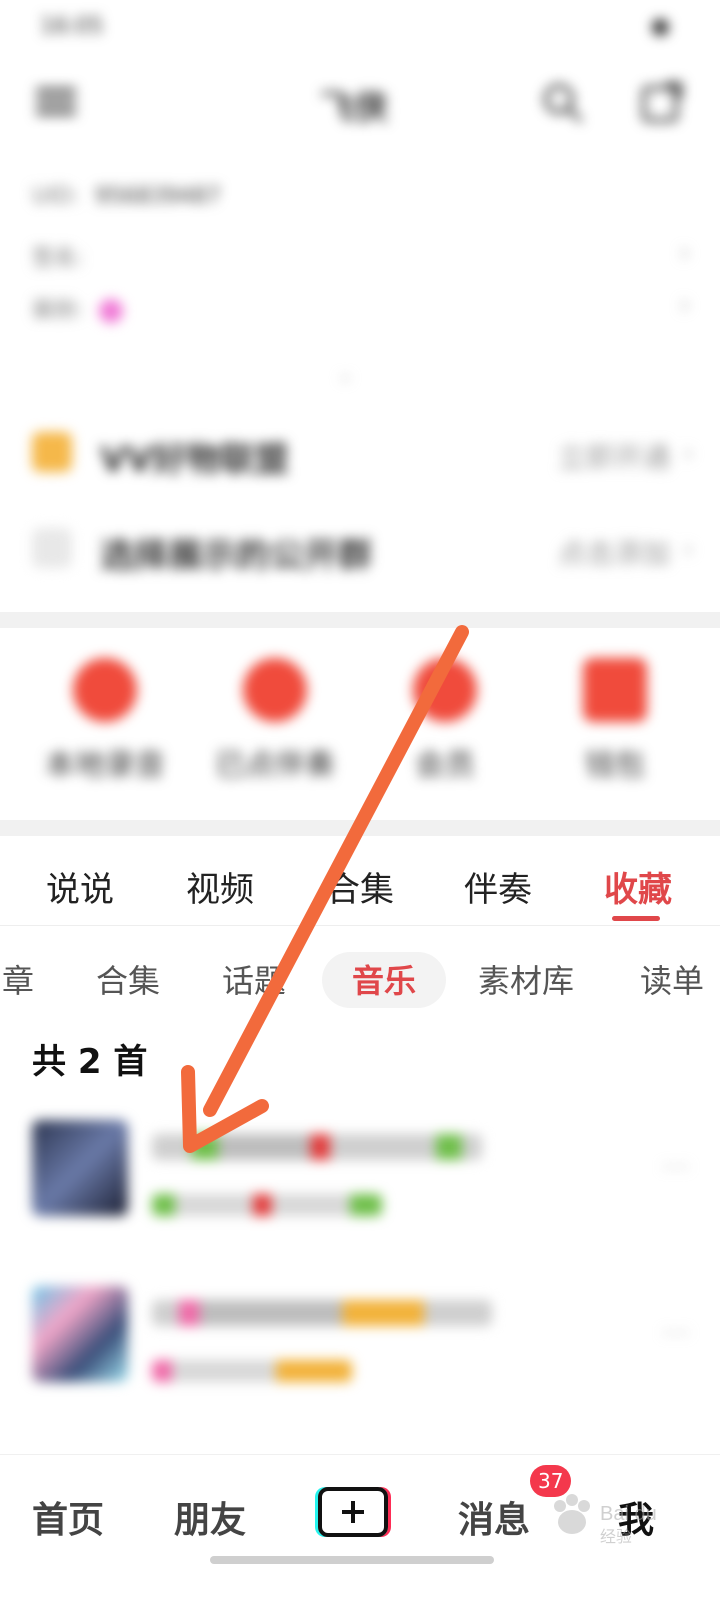 This screenshot has width=720, height=1600. What do you see at coordinates (662, 102) in the screenshot?
I see `share-icon` at bounding box center [662, 102].